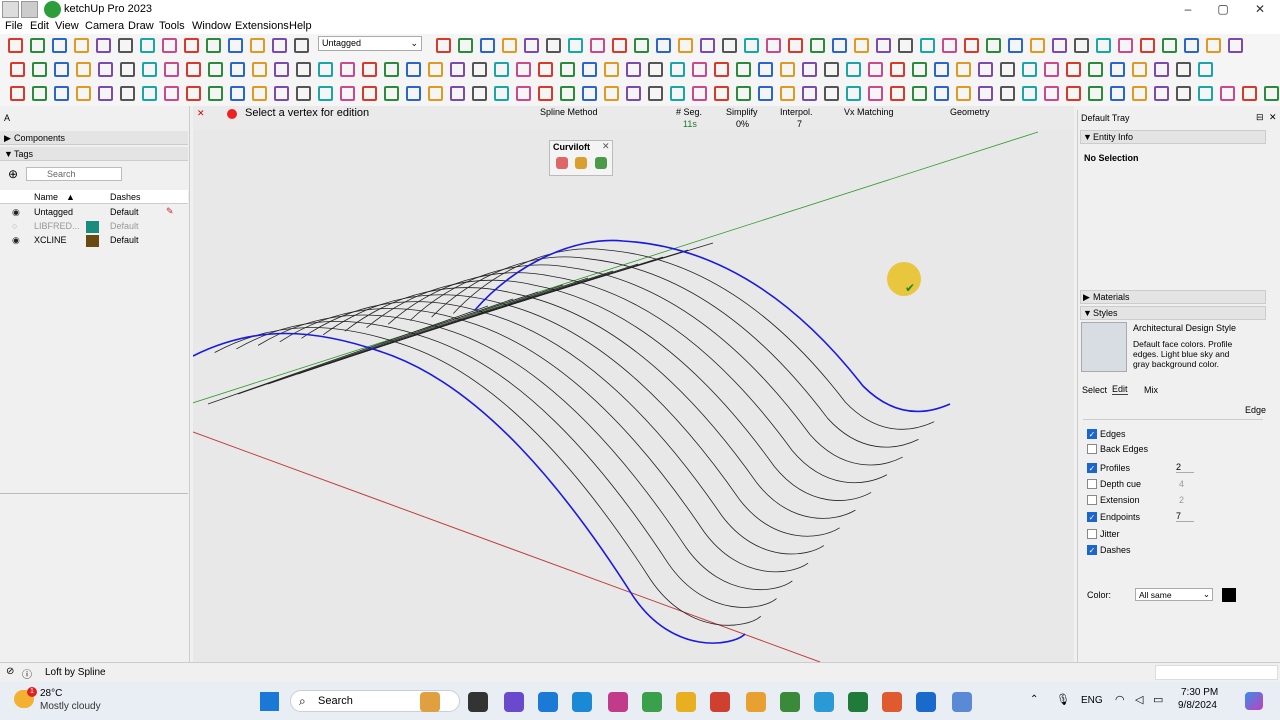  Describe the element at coordinates (1092, 500) in the screenshot. I see `extension-checkbox` at that location.